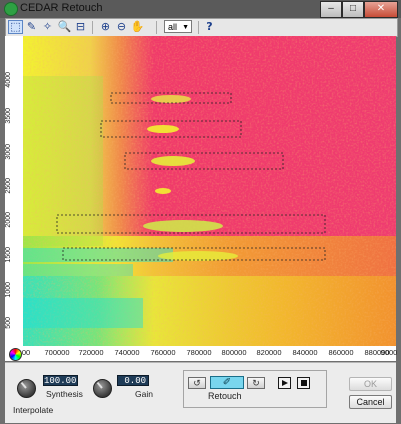  What do you see at coordinates (163, 352) in the screenshot?
I see `x-tick-label: 760000` at bounding box center [163, 352].